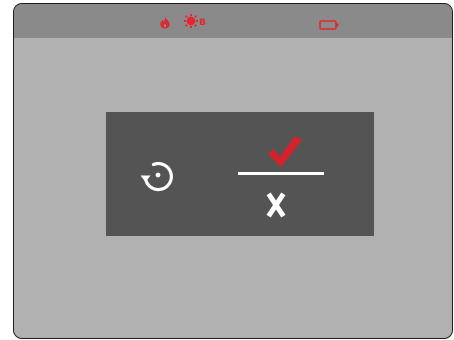  I want to click on status-bar: B, so click(233, 21).